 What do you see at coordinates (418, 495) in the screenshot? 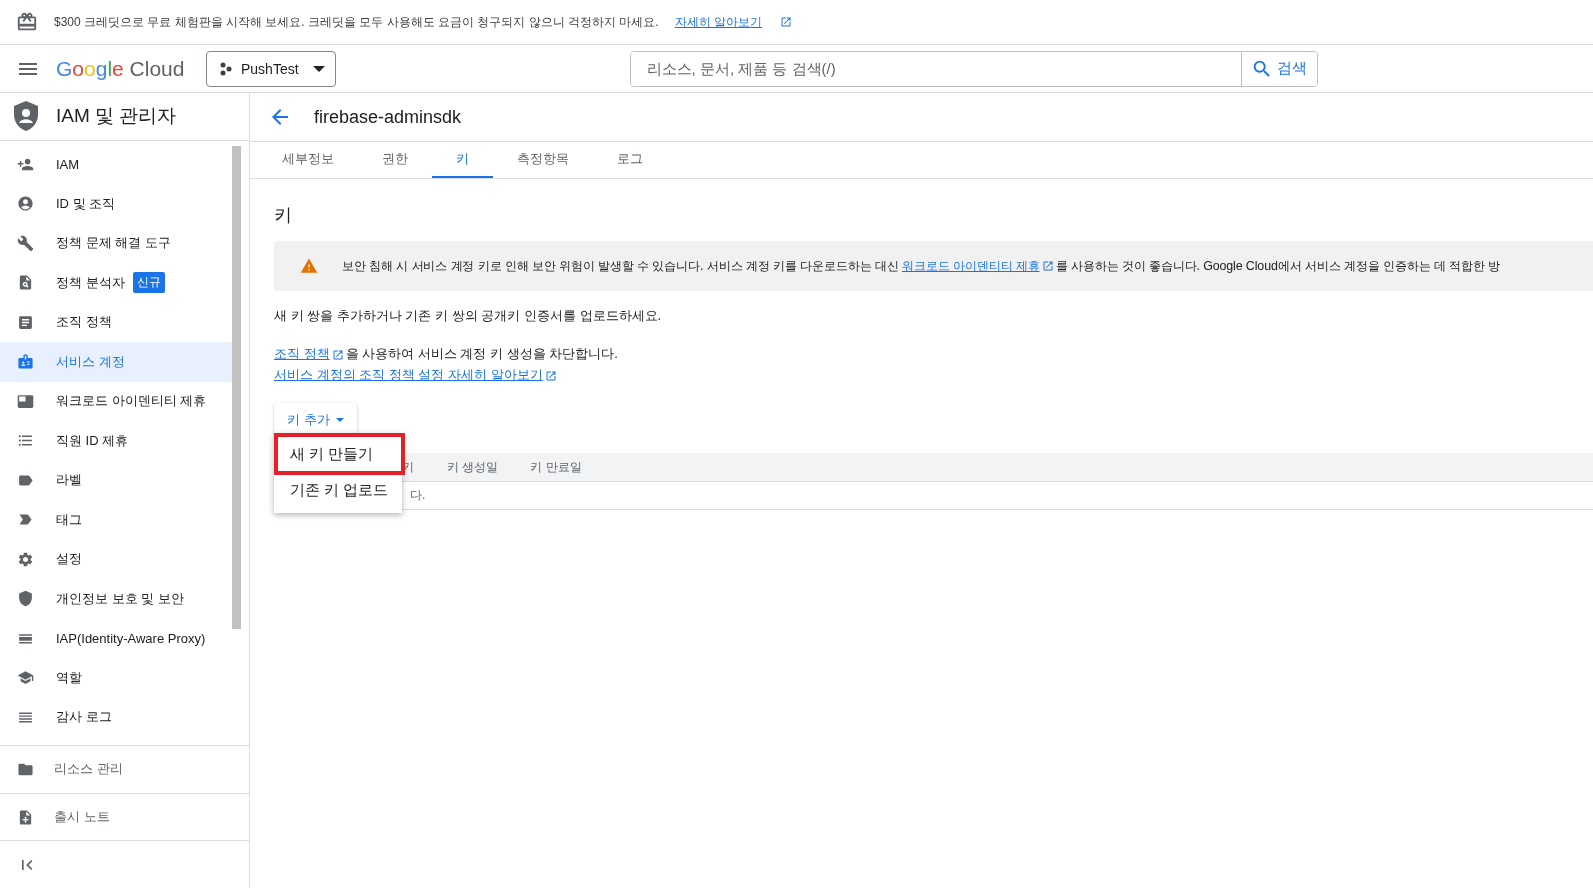
I see `empty-table-text: 다.` at bounding box center [418, 495].